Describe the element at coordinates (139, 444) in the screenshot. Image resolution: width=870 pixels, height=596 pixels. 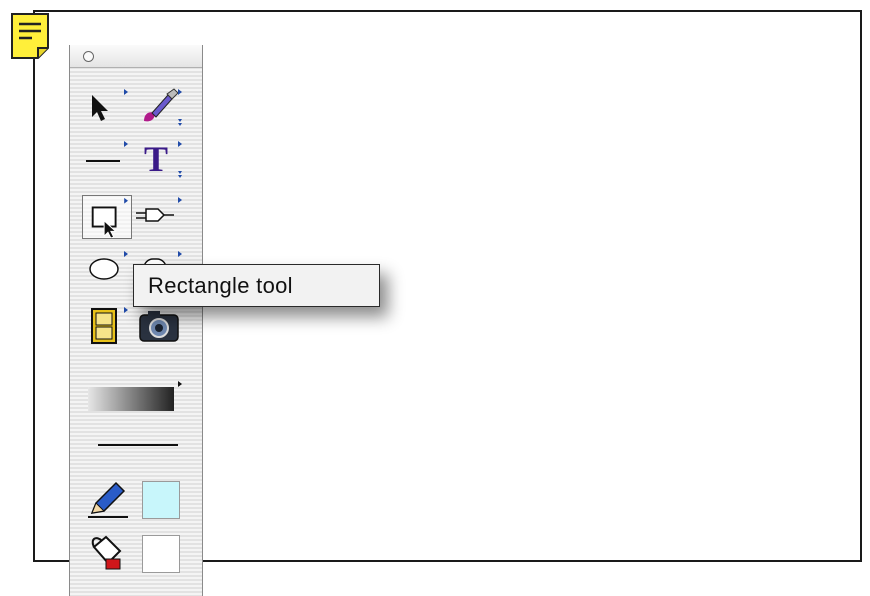
I see `line-weight-icon` at that location.